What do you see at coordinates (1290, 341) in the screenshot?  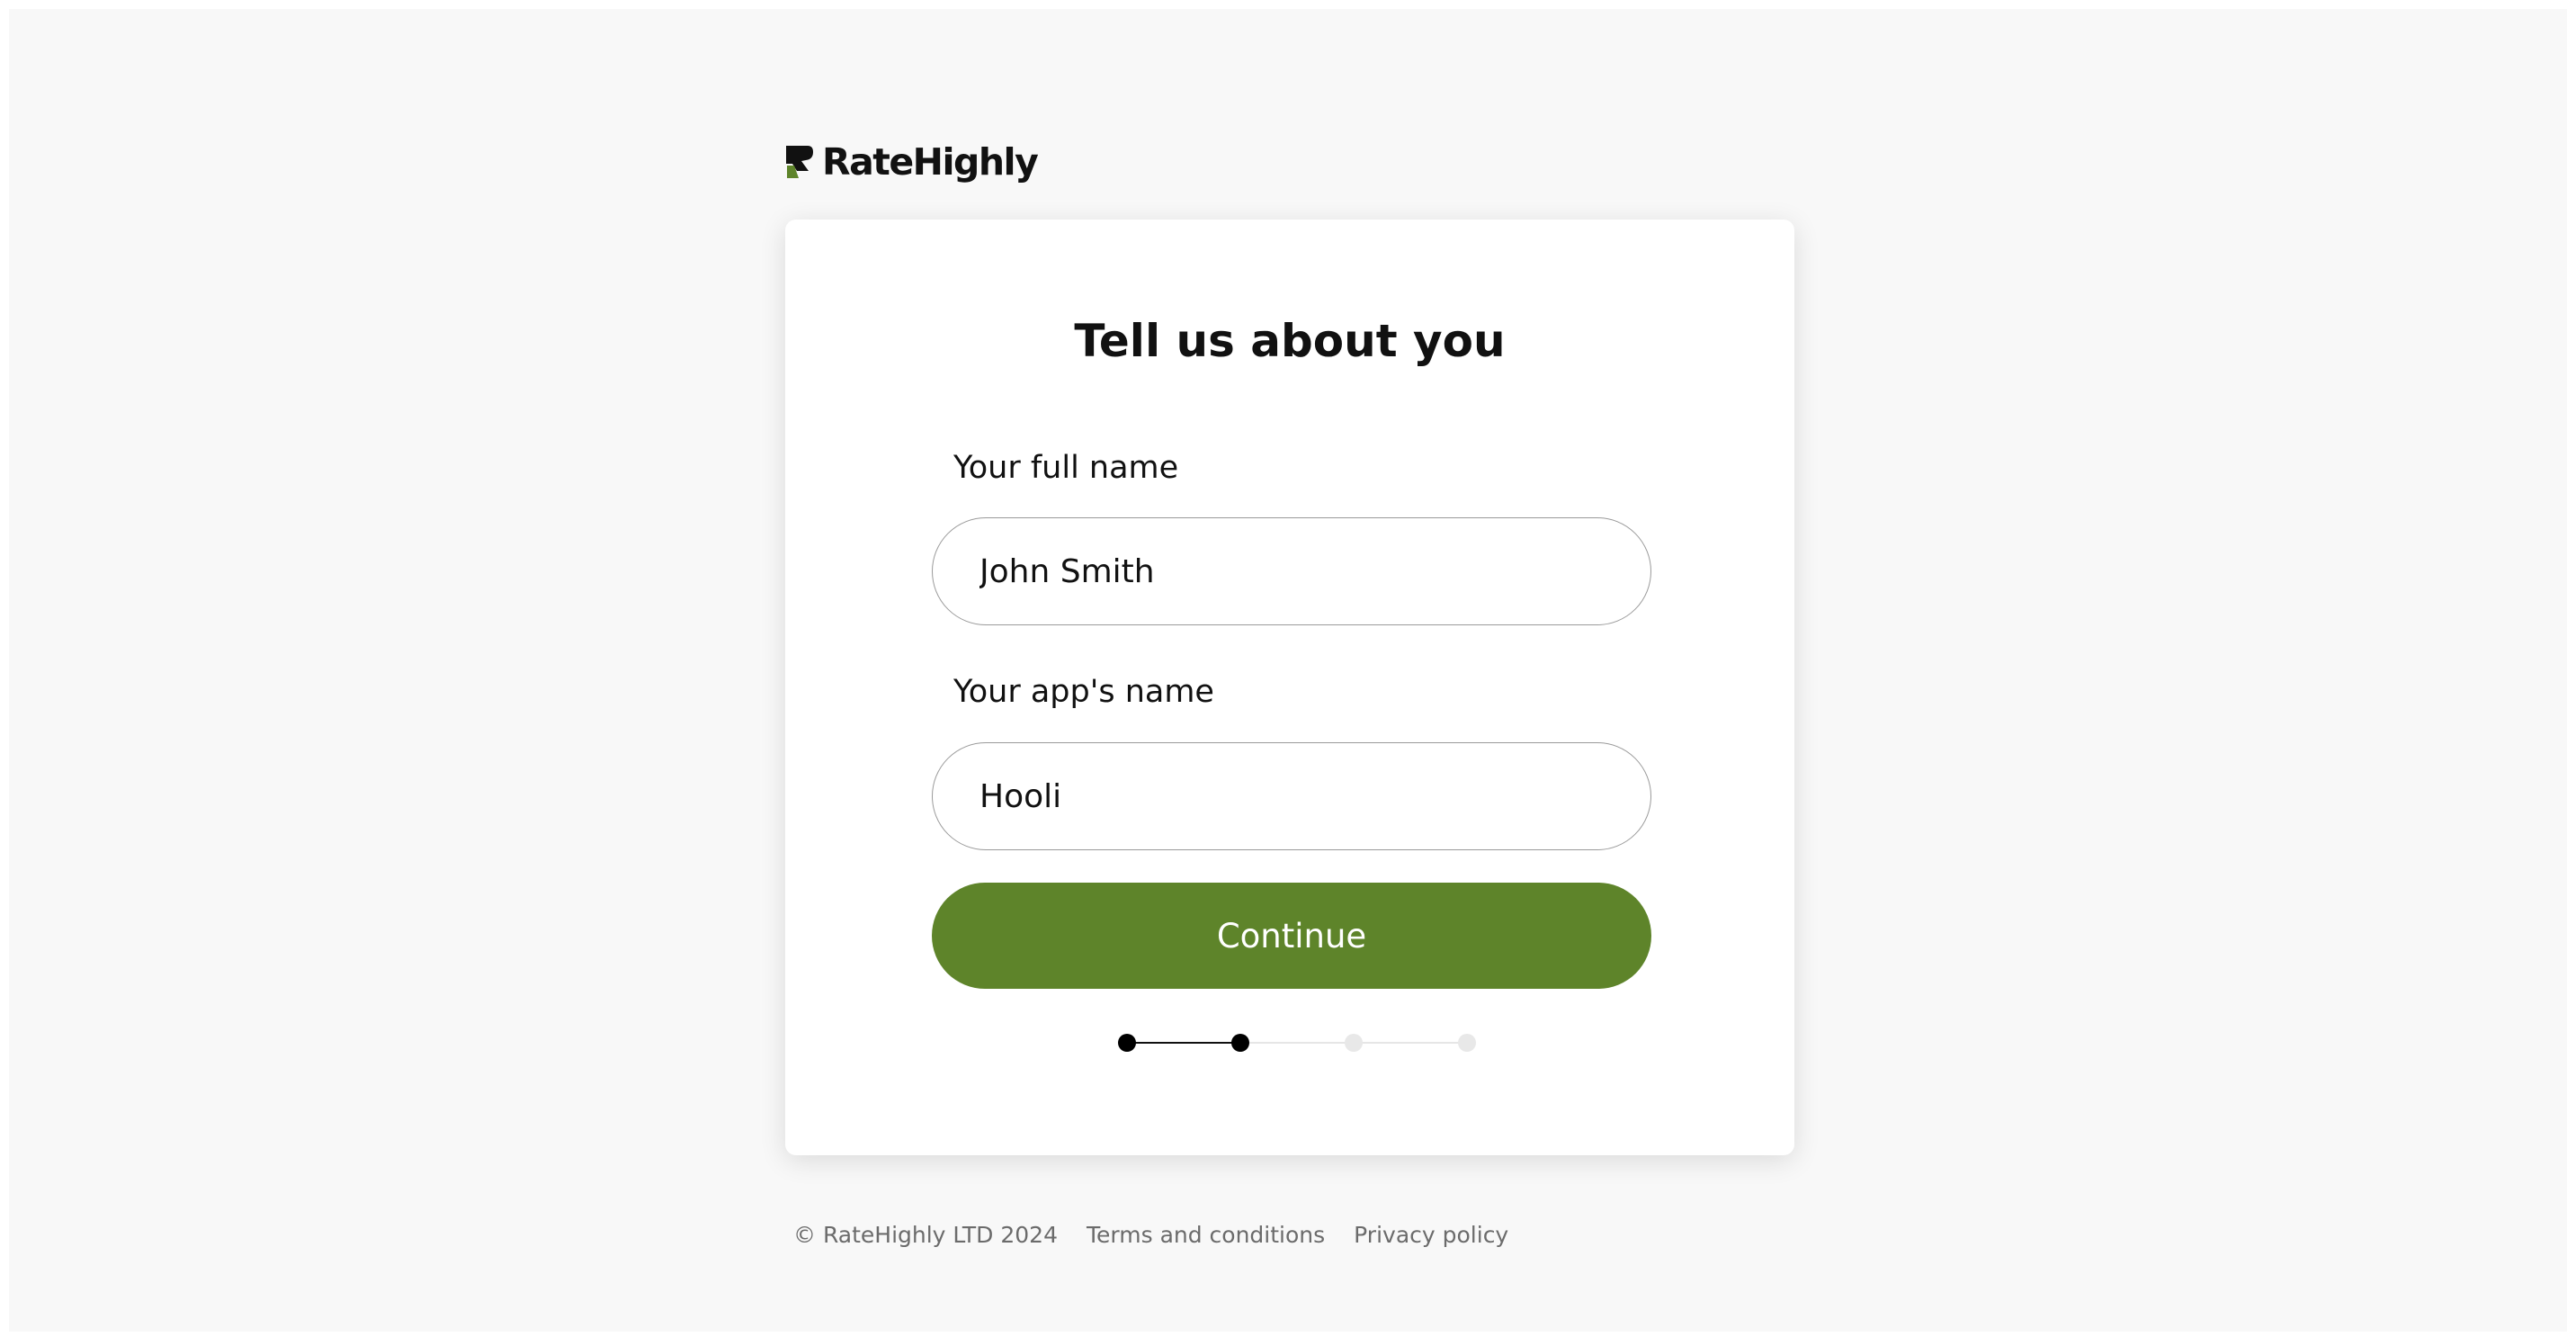 I see `card-title: Tell us about you` at bounding box center [1290, 341].